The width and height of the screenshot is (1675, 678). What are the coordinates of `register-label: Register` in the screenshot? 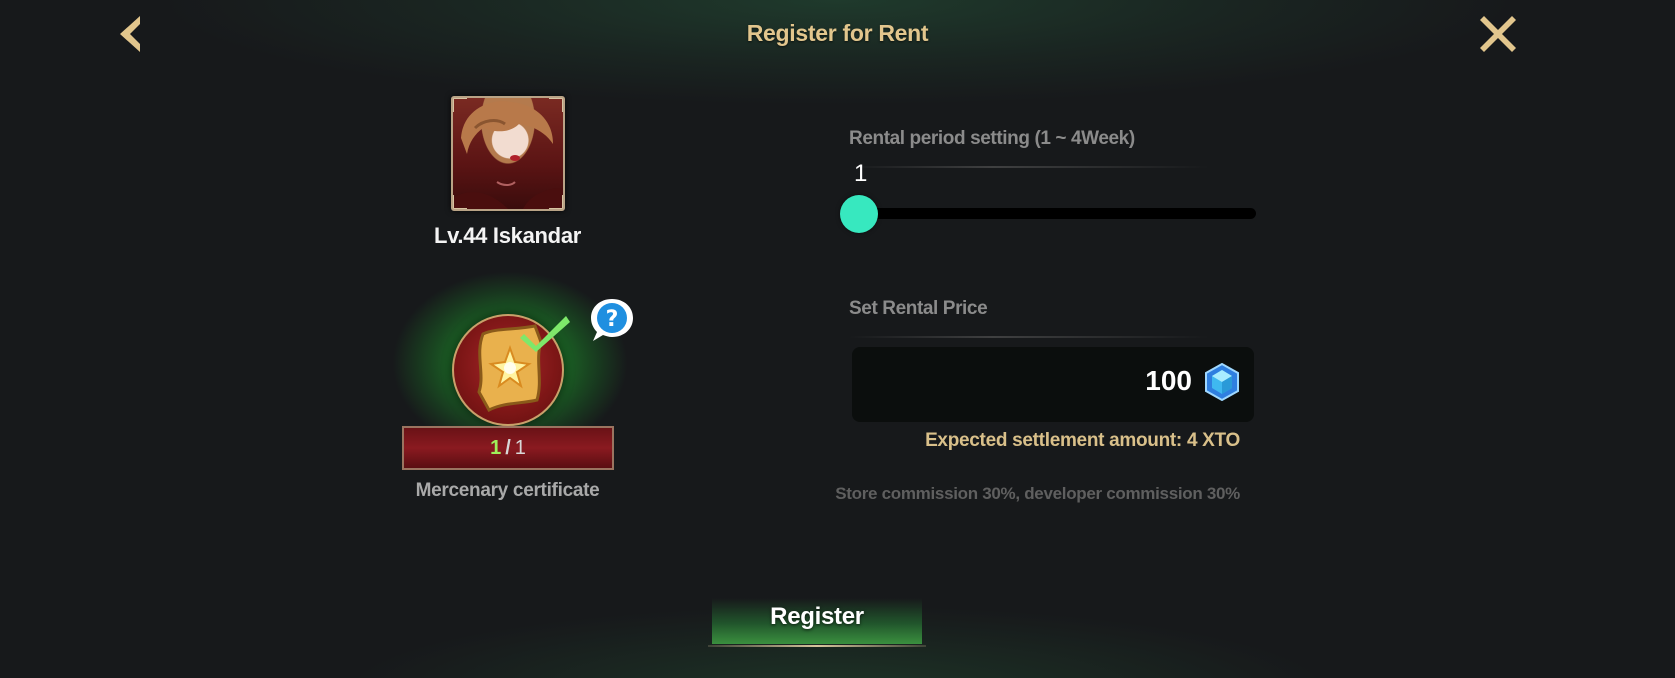 It's located at (817, 616).